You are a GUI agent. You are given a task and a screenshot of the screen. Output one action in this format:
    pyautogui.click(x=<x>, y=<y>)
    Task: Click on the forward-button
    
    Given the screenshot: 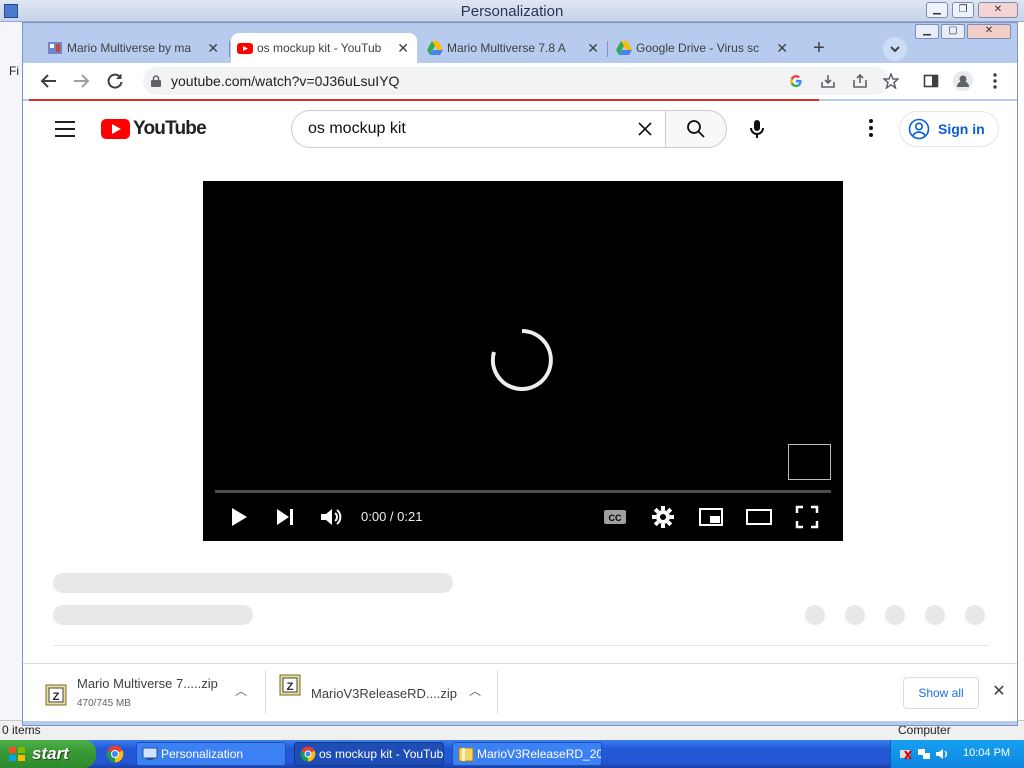 What is the action you would take?
    pyautogui.click(x=81, y=81)
    